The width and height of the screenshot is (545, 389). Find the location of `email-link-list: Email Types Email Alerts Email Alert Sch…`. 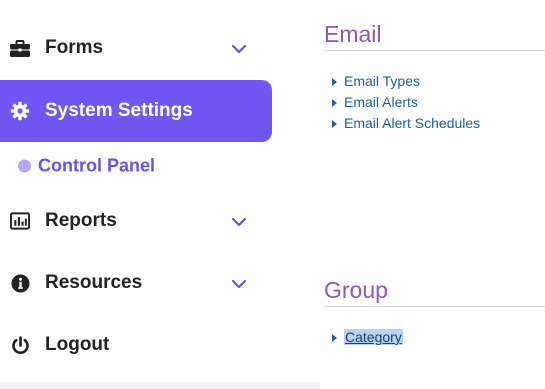

email-link-list: Email Types Email Alerts Email Alert Sch… is located at coordinates (434, 102).